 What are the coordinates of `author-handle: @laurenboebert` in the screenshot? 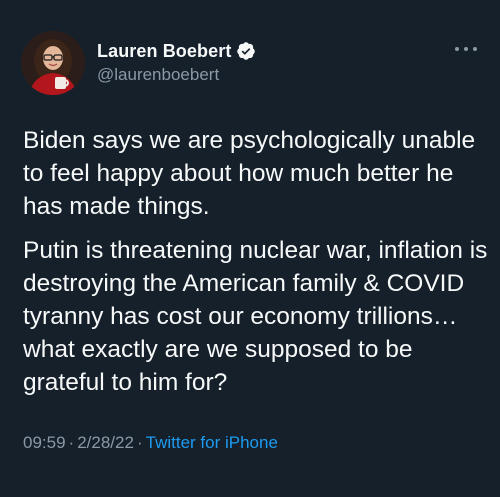 It's located at (158, 75).